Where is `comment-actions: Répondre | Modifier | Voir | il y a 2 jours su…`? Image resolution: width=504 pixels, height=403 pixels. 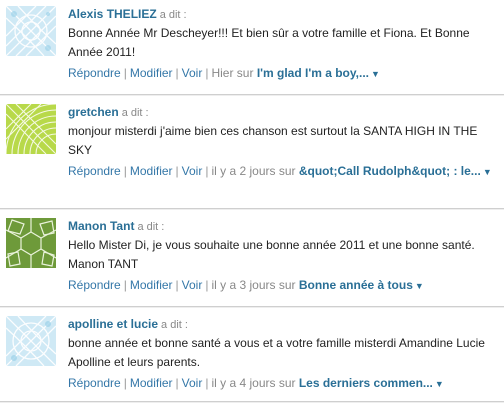 comment-actions: Répondre | Modifier | Voir | il y a 2 jours su… is located at coordinates (284, 171).